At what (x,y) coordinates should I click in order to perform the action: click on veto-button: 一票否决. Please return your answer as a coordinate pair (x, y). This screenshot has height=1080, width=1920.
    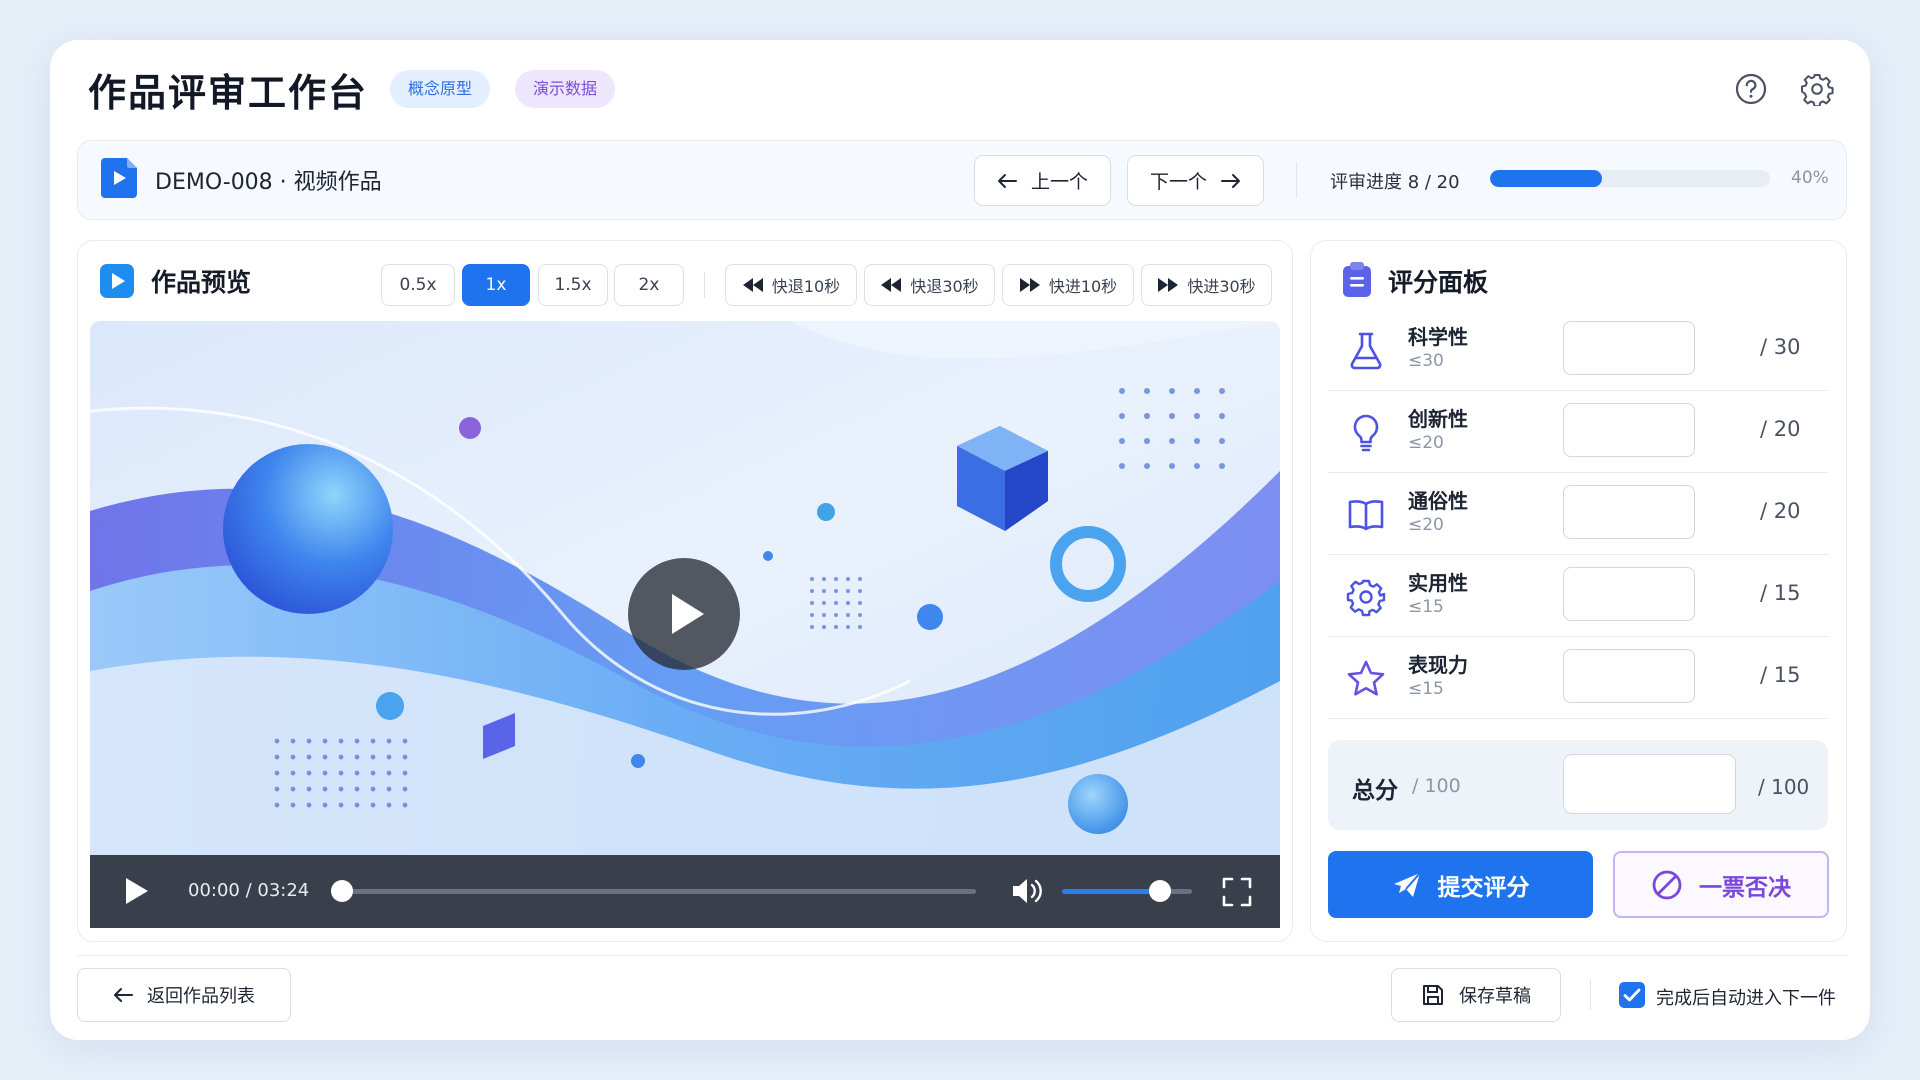
    Looking at the image, I should click on (1721, 884).